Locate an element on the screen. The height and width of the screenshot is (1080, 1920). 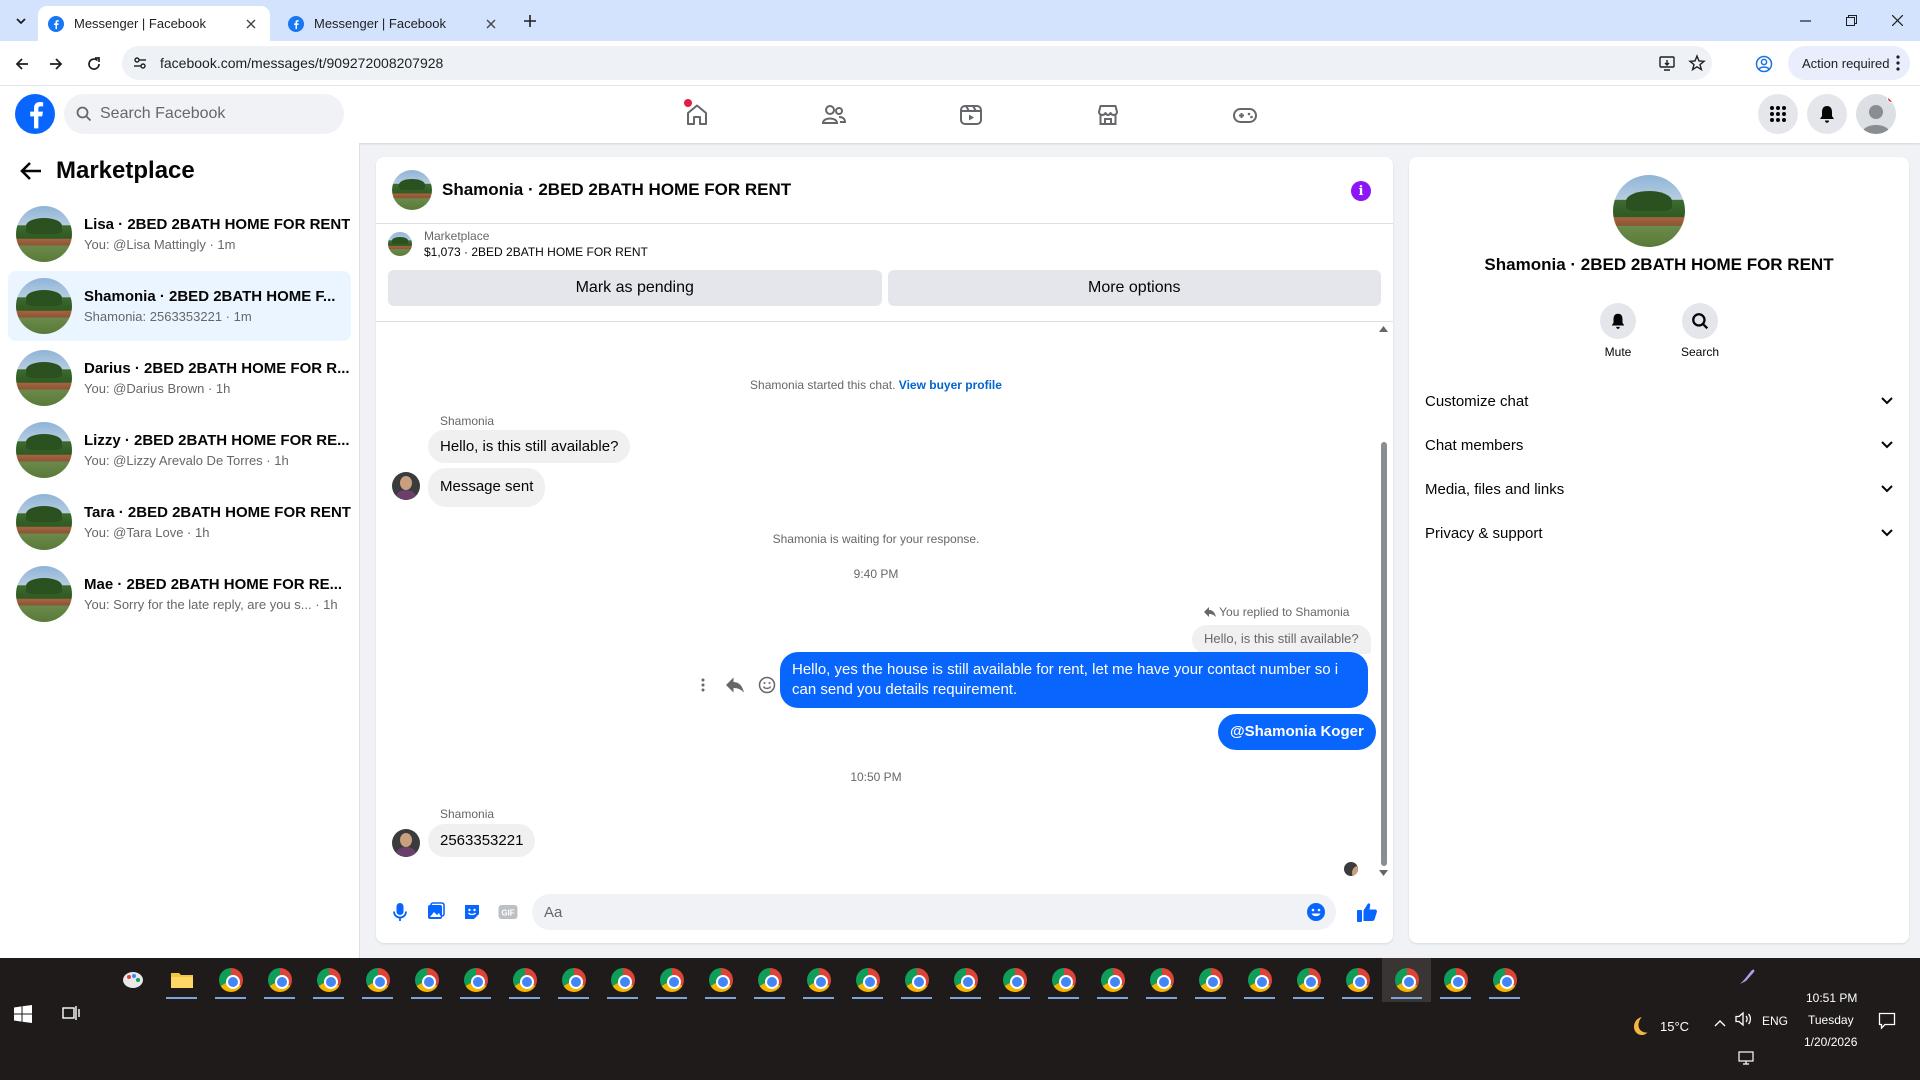
menu-button is located at coordinates (1778, 114).